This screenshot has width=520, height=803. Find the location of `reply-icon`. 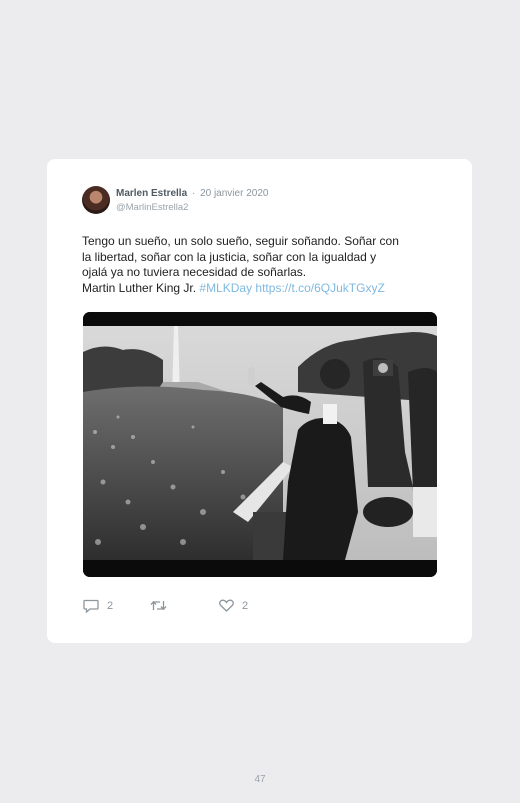

reply-icon is located at coordinates (91, 606).